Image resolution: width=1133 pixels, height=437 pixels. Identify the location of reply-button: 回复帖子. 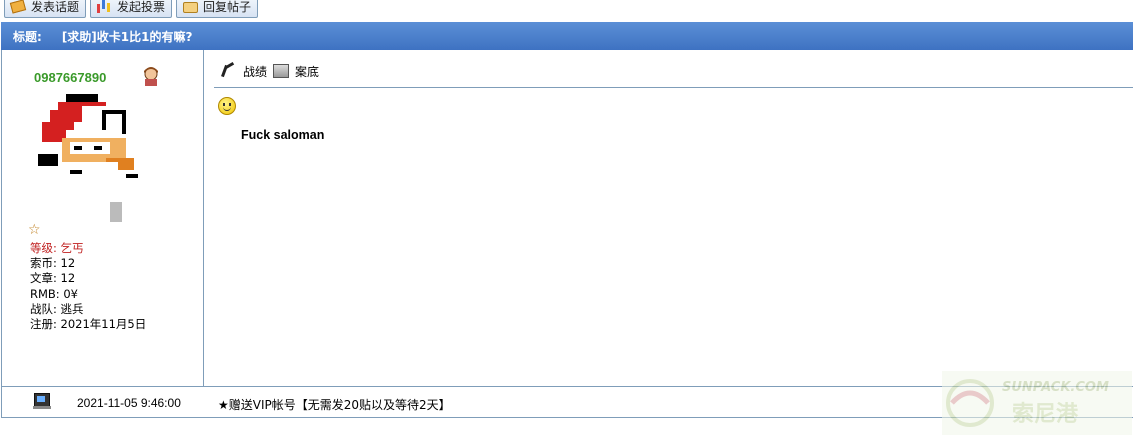
(217, 9).